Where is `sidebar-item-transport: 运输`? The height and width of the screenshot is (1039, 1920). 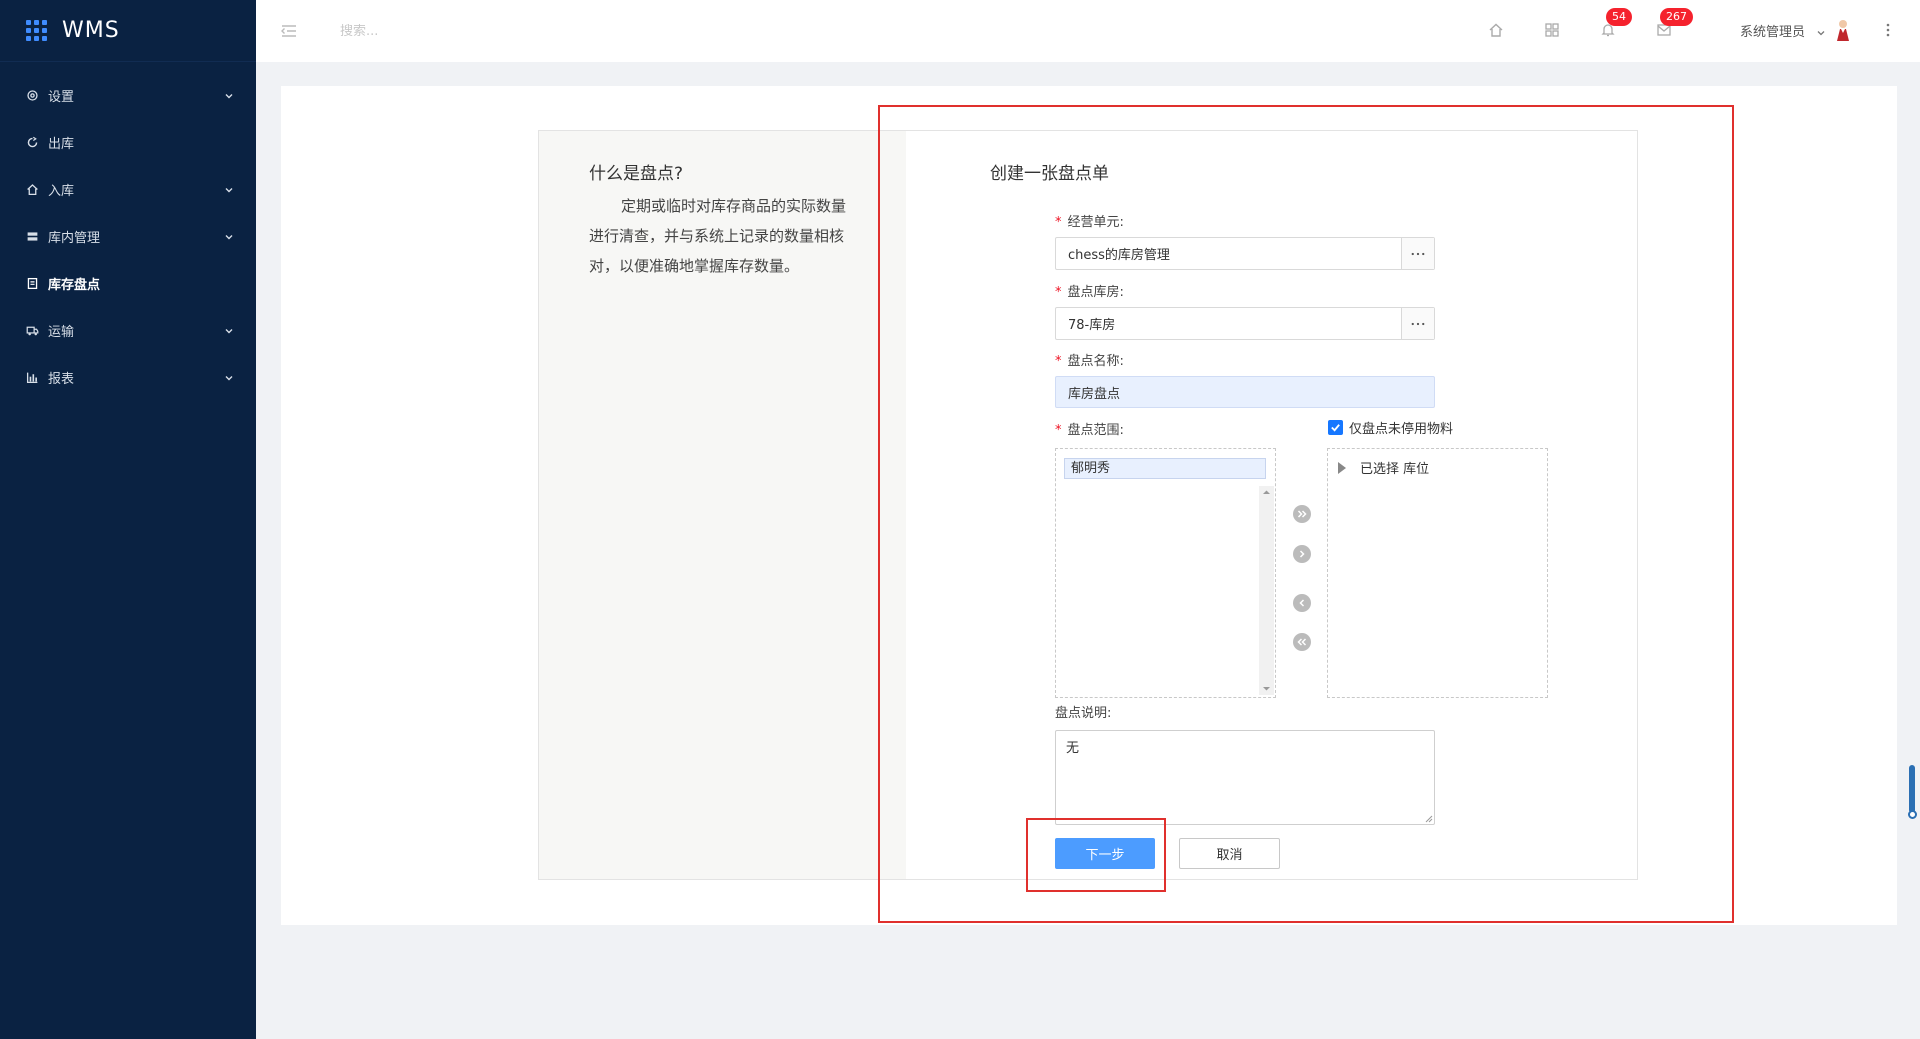 sidebar-item-transport: 运输 is located at coordinates (128, 330).